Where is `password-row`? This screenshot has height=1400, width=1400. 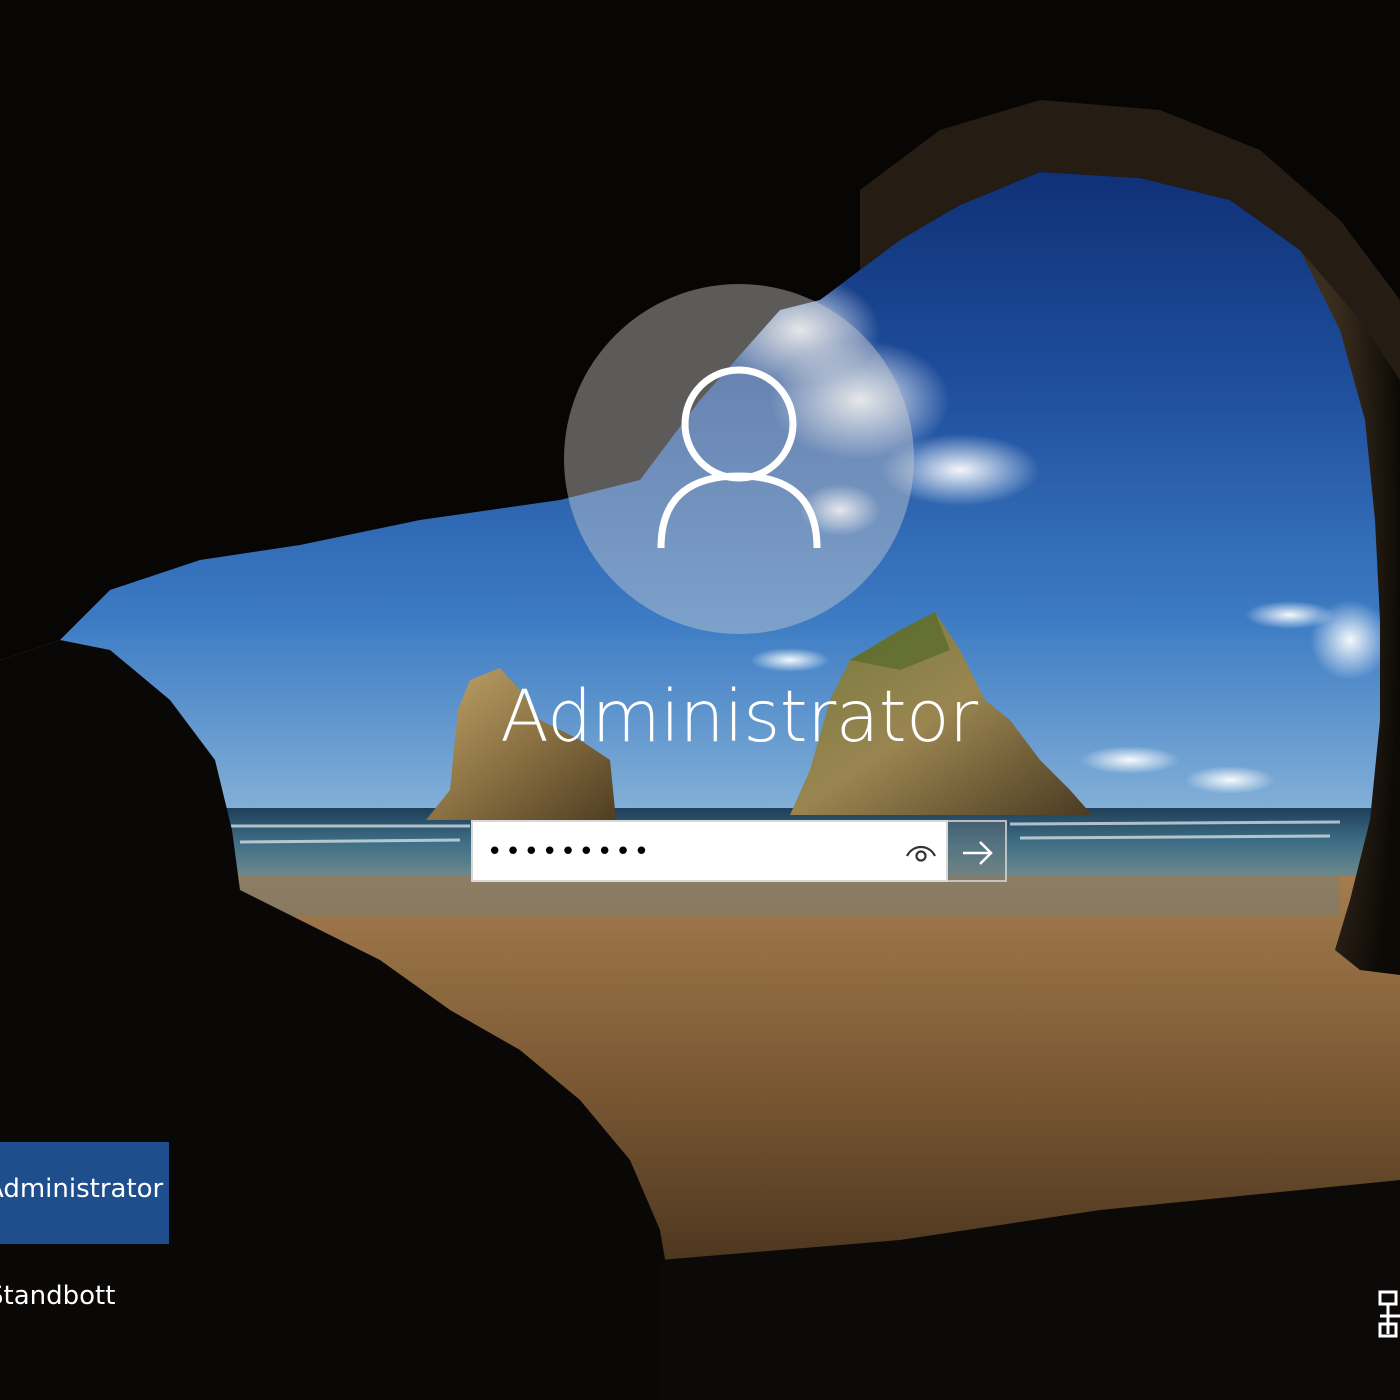 password-row is located at coordinates (739, 851).